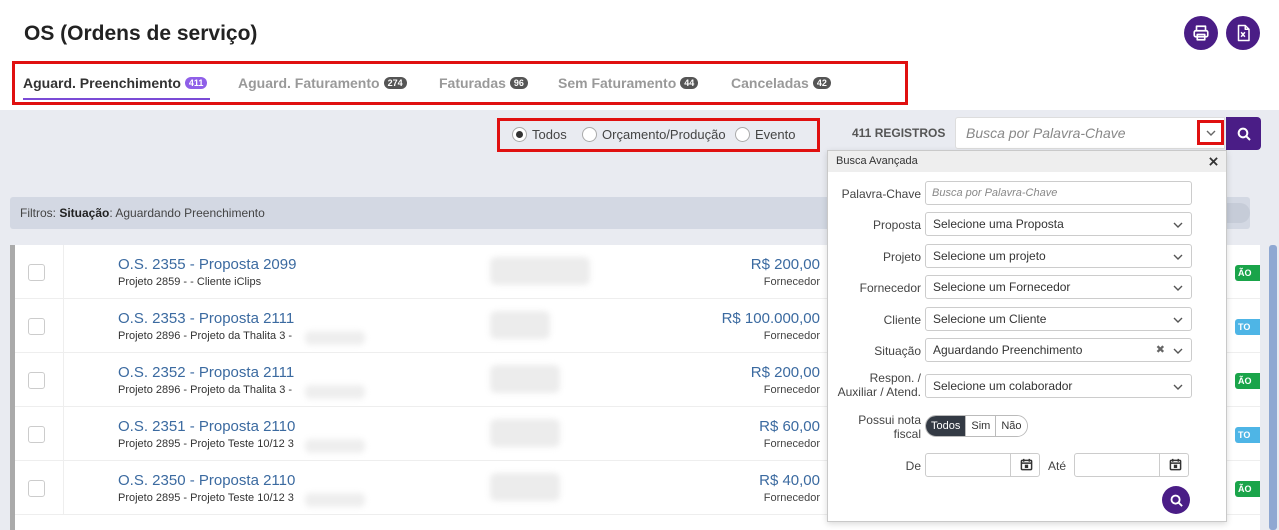  What do you see at coordinates (309, 83) in the screenshot?
I see `tab-label: Aguard. Faturamento` at bounding box center [309, 83].